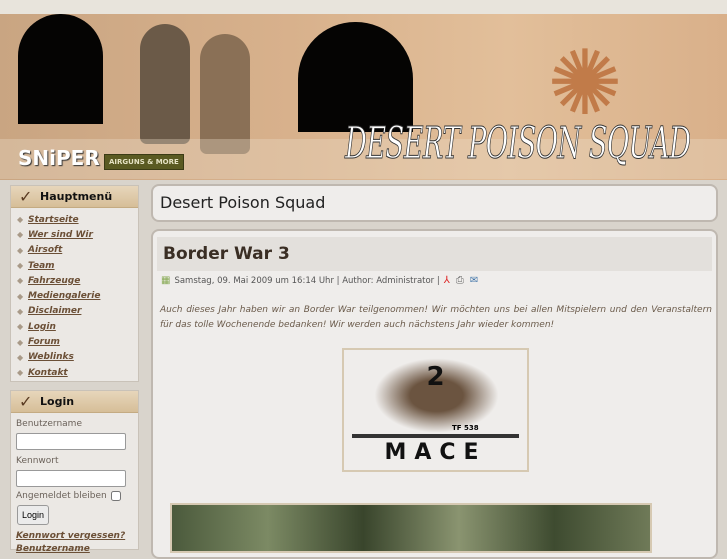  I want to click on menu-link: Startseite, so click(53, 220).